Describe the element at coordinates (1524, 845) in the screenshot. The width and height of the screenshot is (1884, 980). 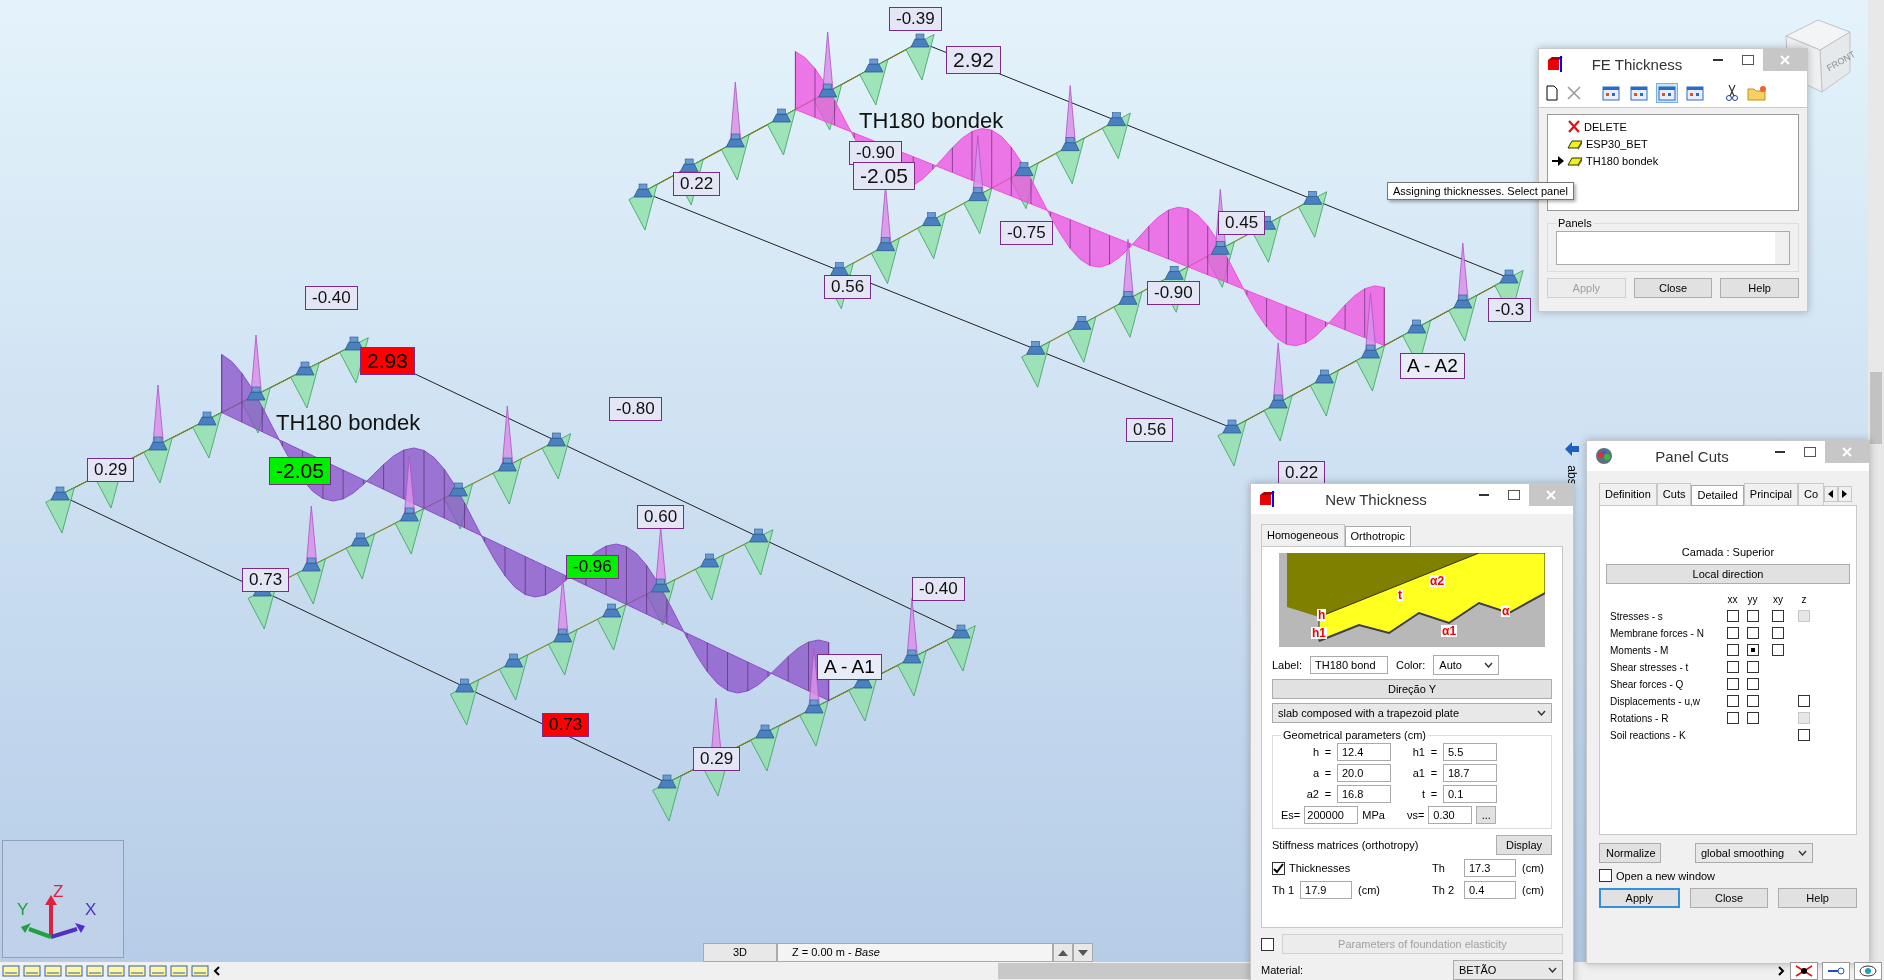
I see `display-button: Display` at that location.